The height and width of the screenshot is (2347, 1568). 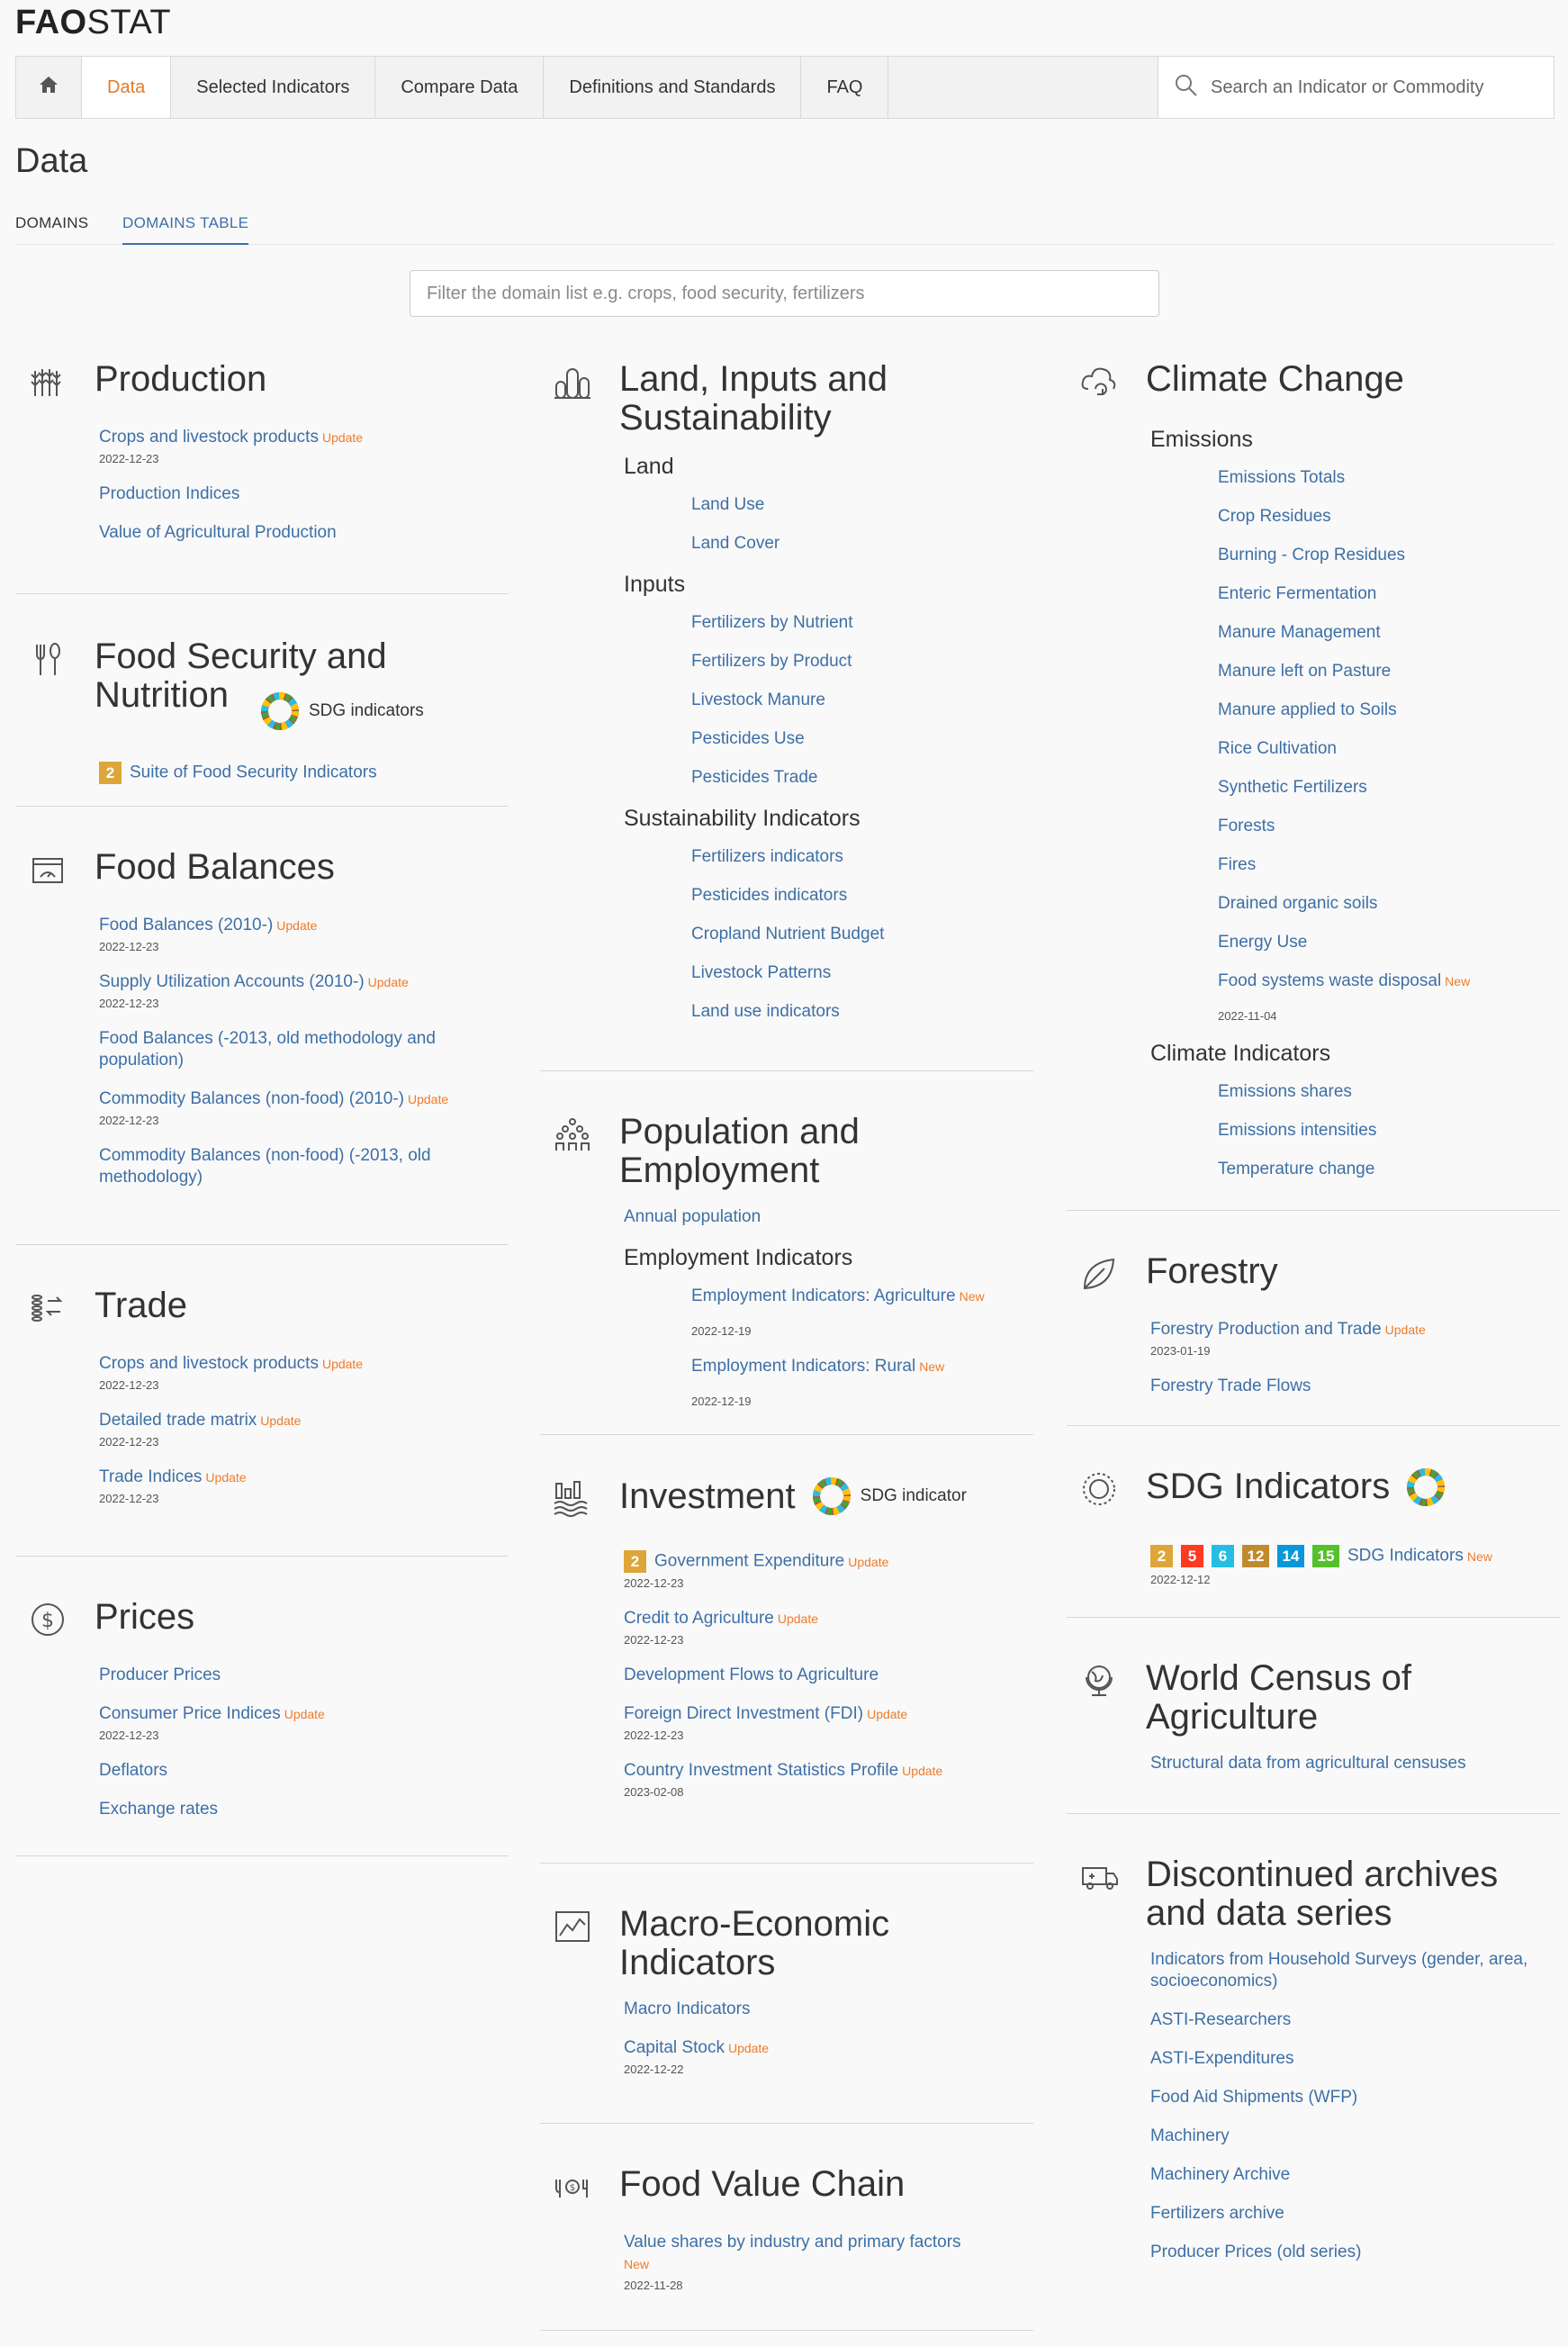 What do you see at coordinates (829, 2048) in the screenshot?
I see `link-capital-stock: Capital Stock Update` at bounding box center [829, 2048].